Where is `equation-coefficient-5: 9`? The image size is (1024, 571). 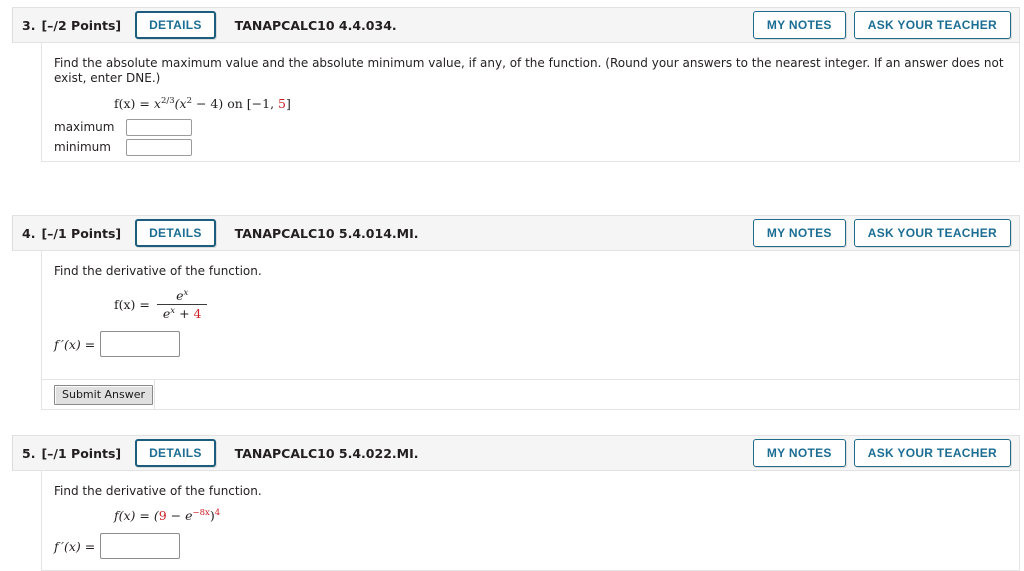 equation-coefficient-5: 9 is located at coordinates (162, 515).